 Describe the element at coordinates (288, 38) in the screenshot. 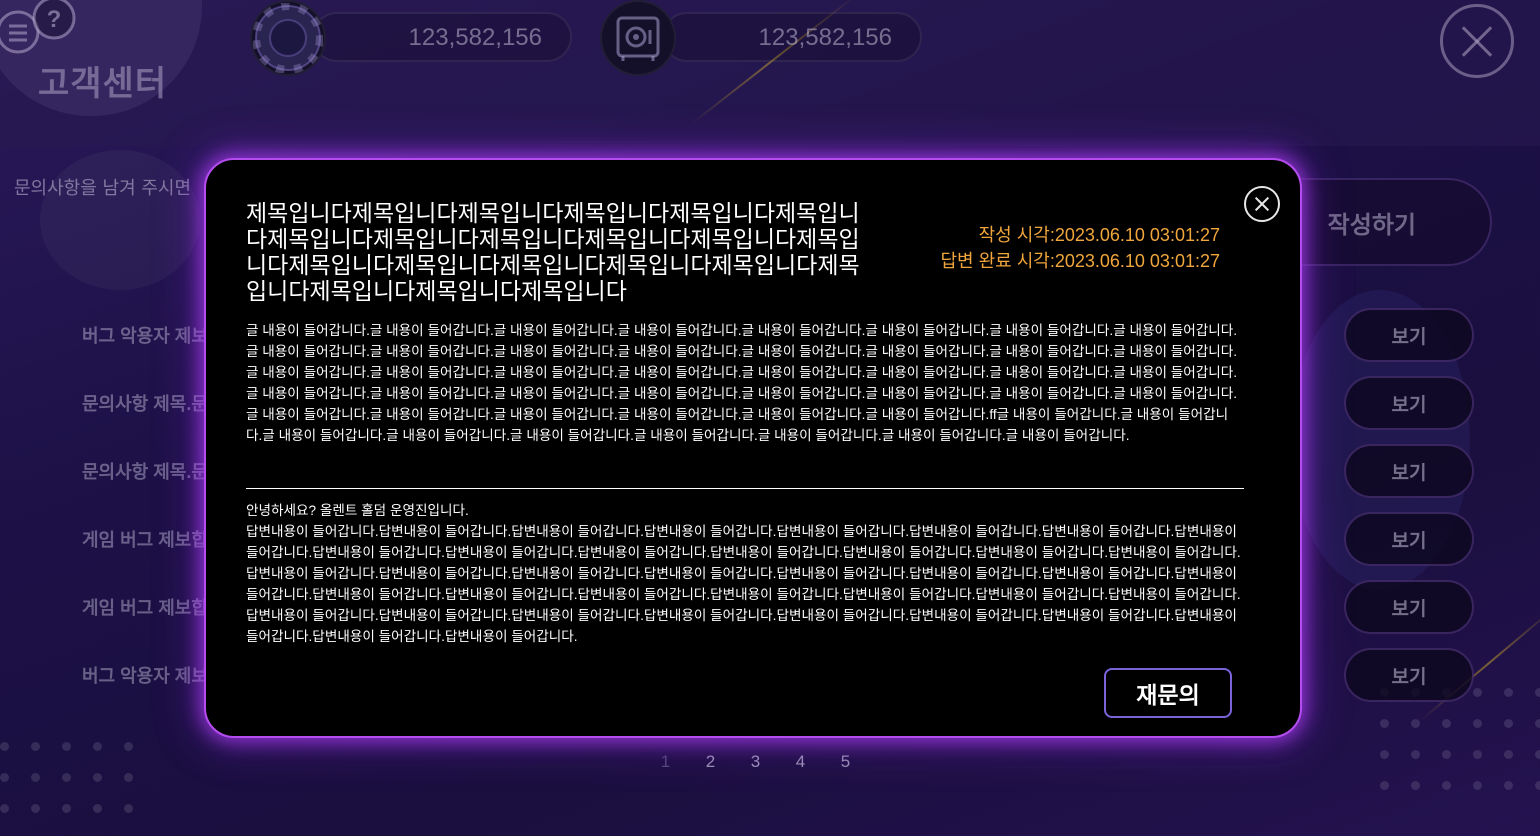

I see `poker-chip-icon` at that location.